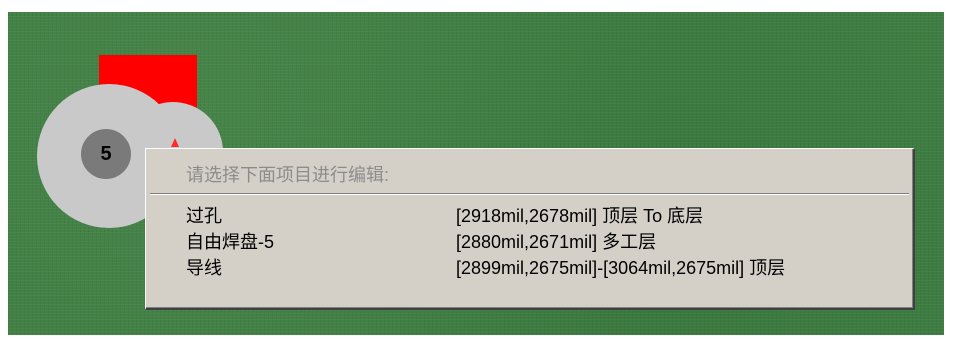  What do you see at coordinates (230, 242) in the screenshot?
I see `menu-item-name: 自由焊盘-5` at bounding box center [230, 242].